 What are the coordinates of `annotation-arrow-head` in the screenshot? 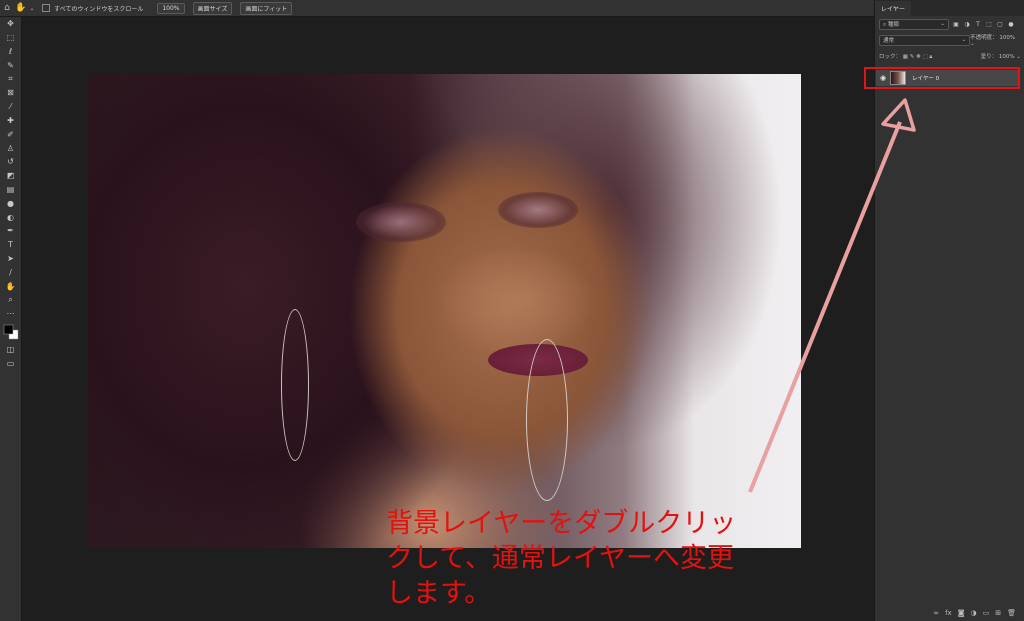 It's located at (898, 115).